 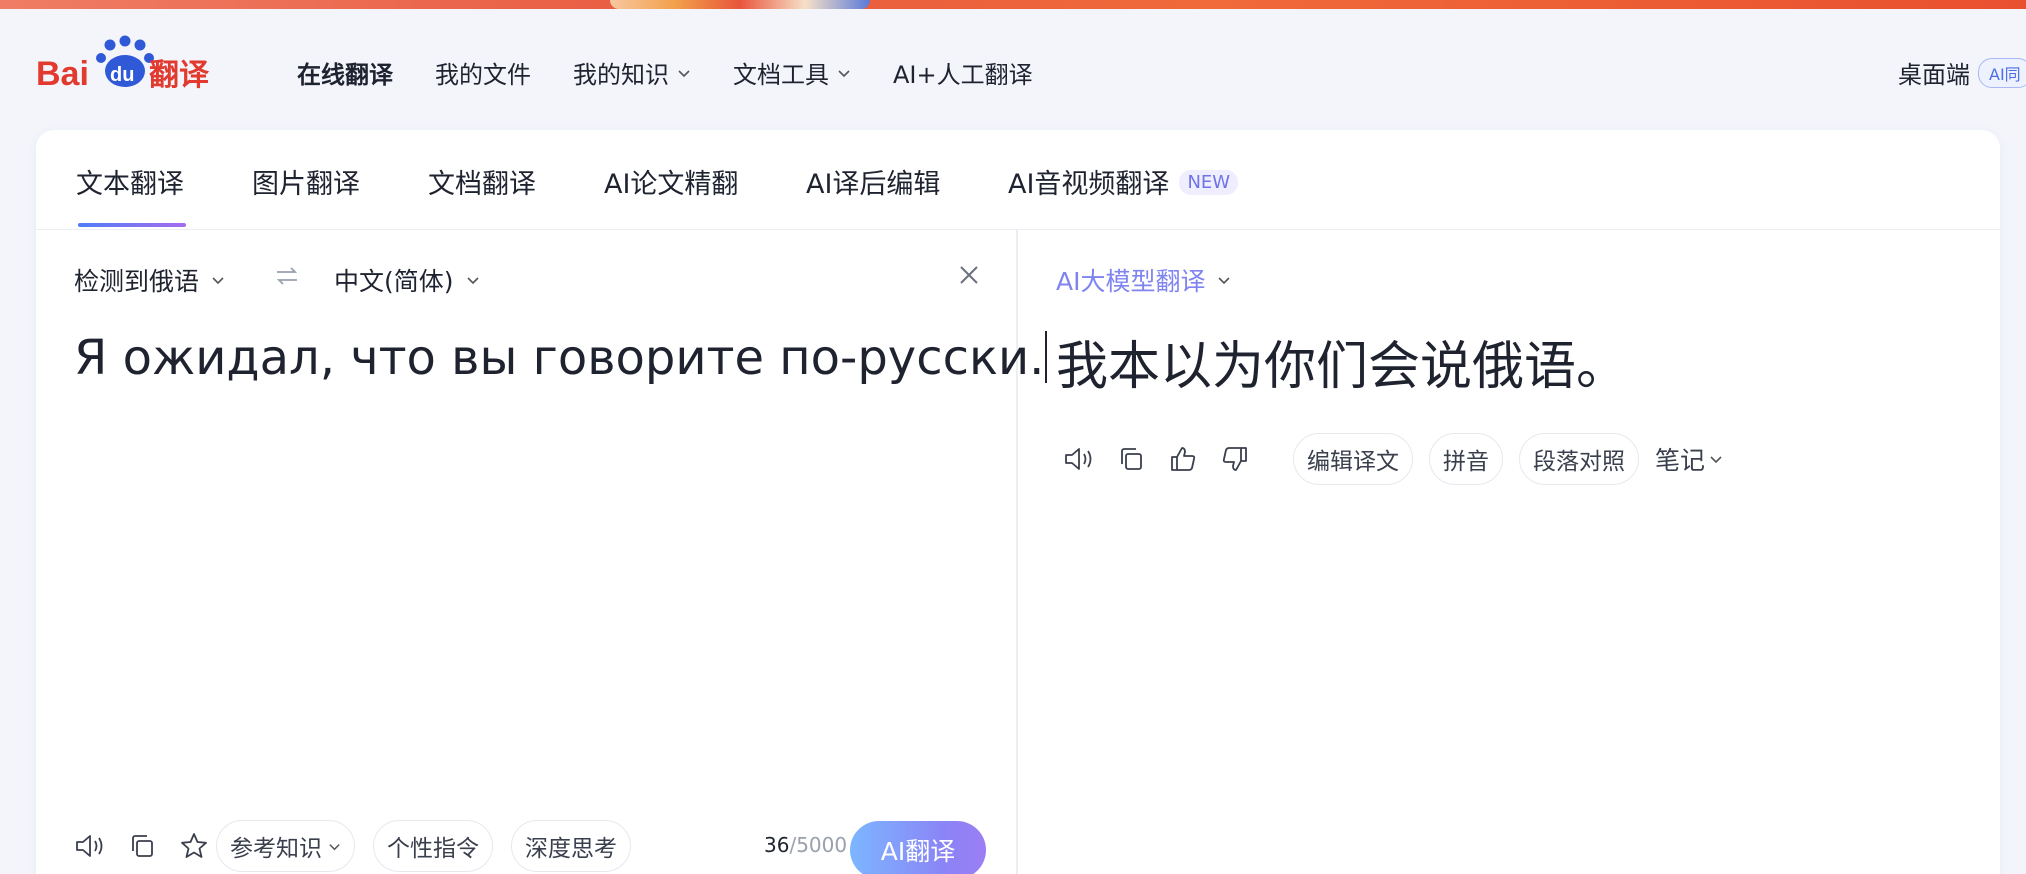 I want to click on logo-bai-text: Bai, so click(x=62, y=73).